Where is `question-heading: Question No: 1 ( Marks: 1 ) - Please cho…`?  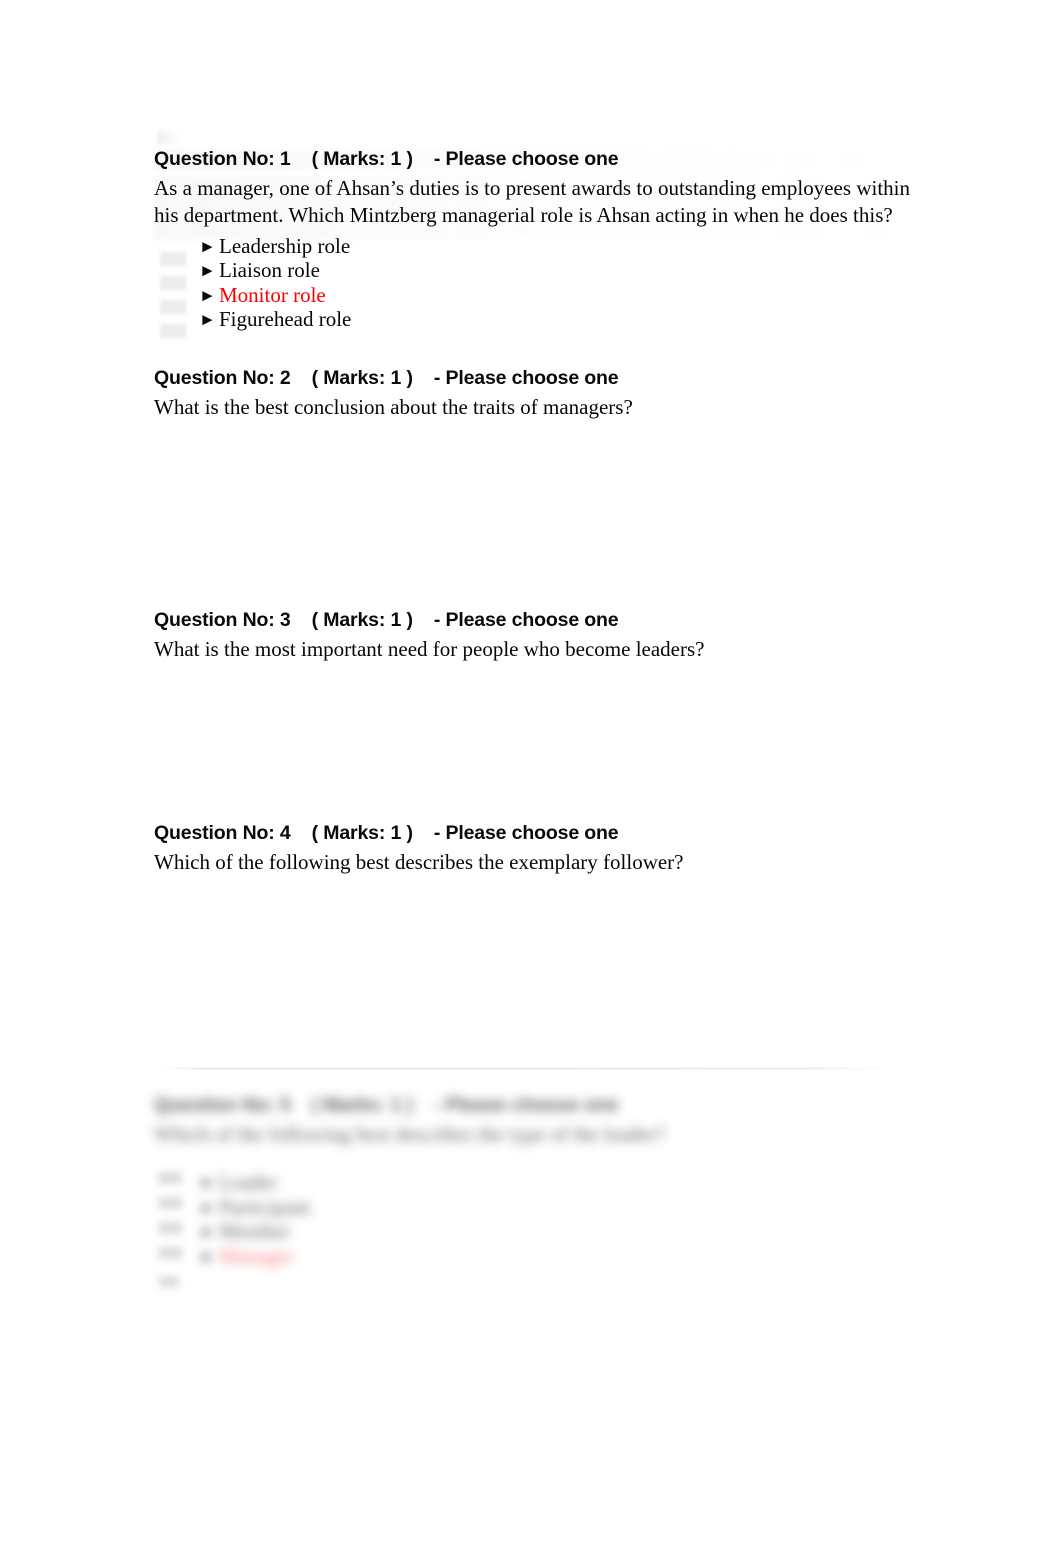
question-heading: Question No: 1 ( Marks: 1 ) - Please cho… is located at coordinates (386, 159).